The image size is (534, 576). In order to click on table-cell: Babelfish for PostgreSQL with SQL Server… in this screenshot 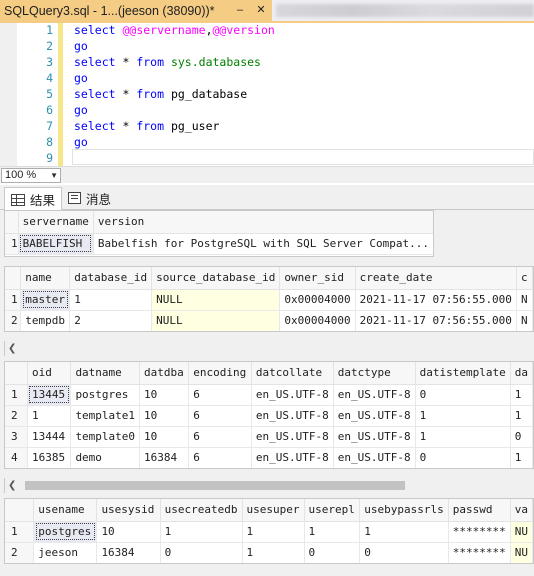, I will do `click(263, 244)`.